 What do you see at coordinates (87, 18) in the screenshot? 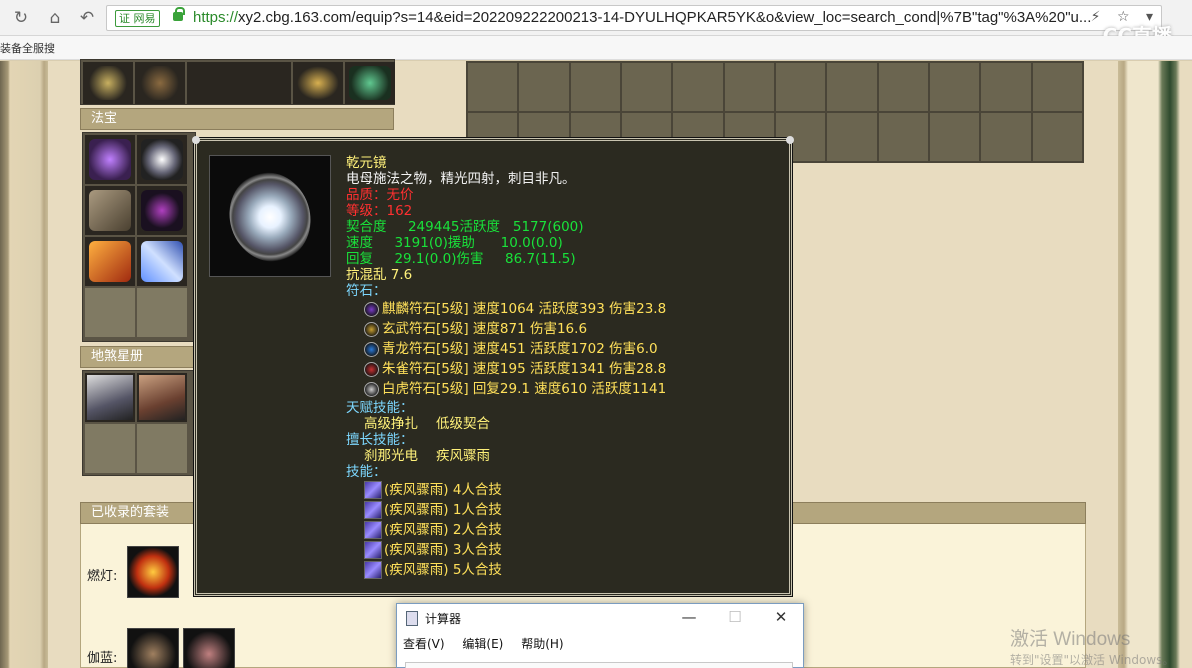
I see `back-icon: ↶` at bounding box center [87, 18].